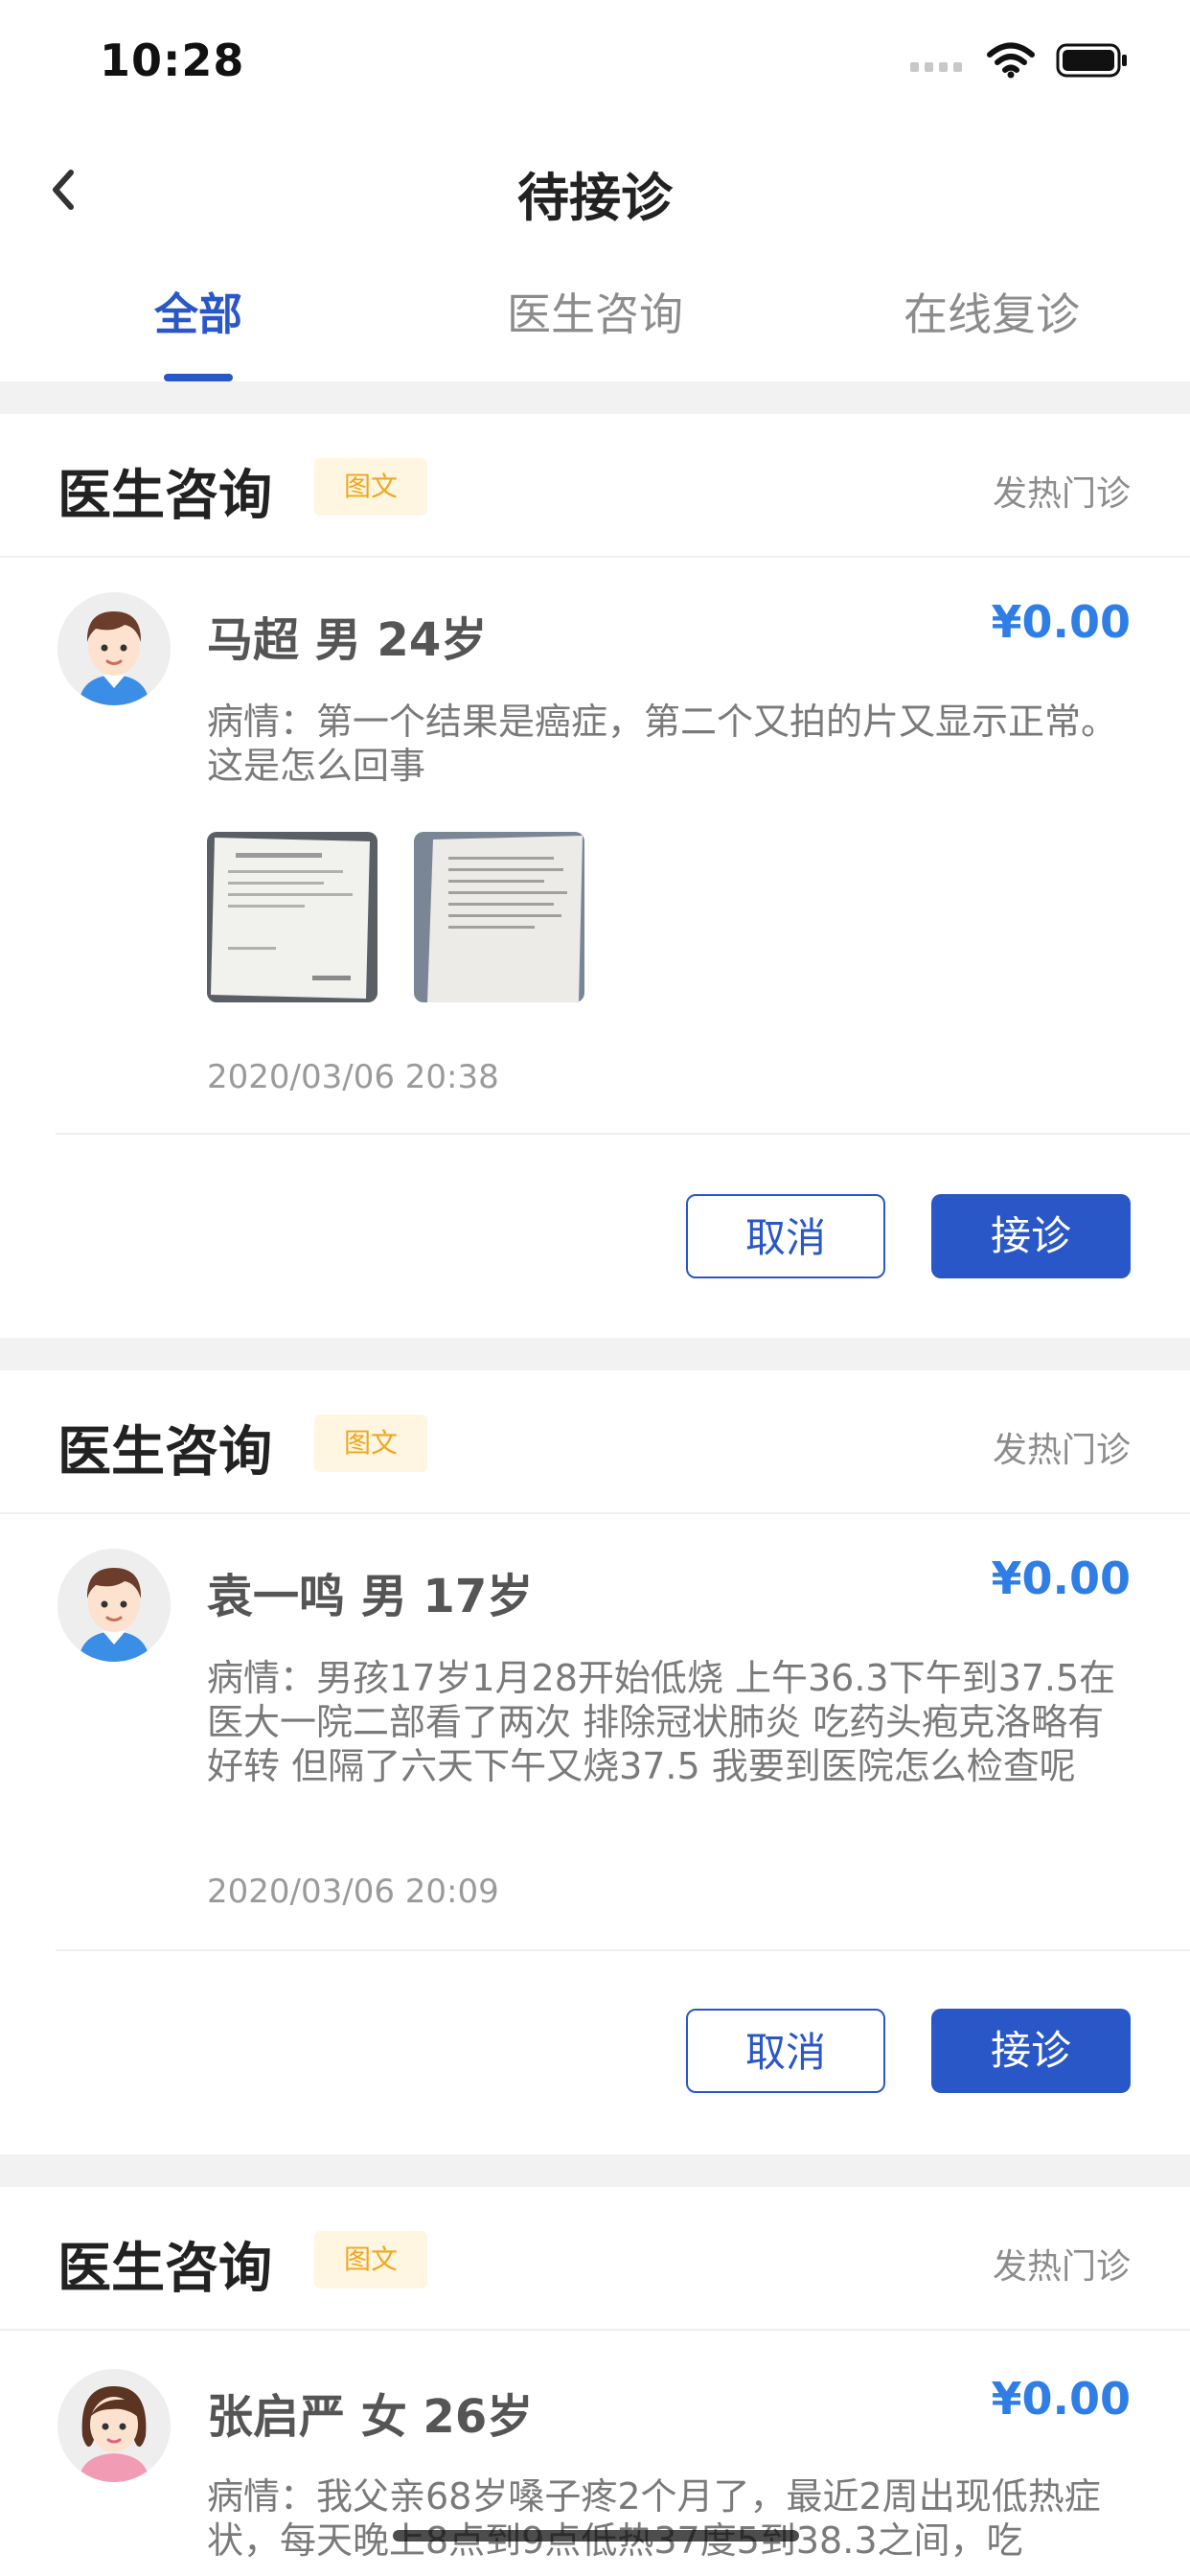 The image size is (1190, 2576). I want to click on tab-doctor-consult: 医生咨询, so click(595, 311).